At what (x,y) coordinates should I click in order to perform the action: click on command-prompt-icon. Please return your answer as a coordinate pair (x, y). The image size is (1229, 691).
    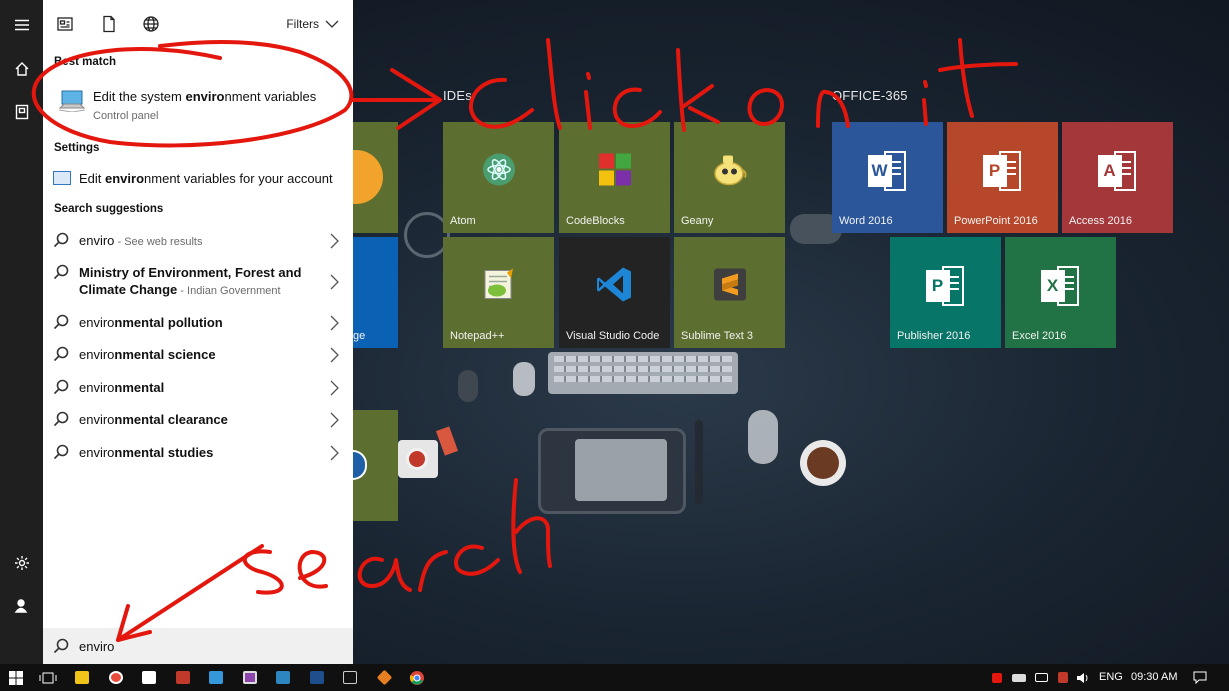
    Looking at the image, I should click on (350, 677).